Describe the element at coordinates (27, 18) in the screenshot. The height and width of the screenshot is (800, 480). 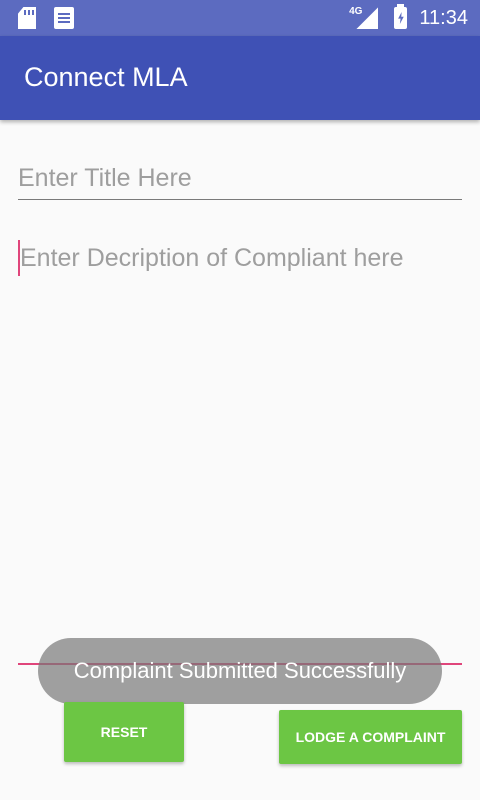
I see `sd-card-icon` at that location.